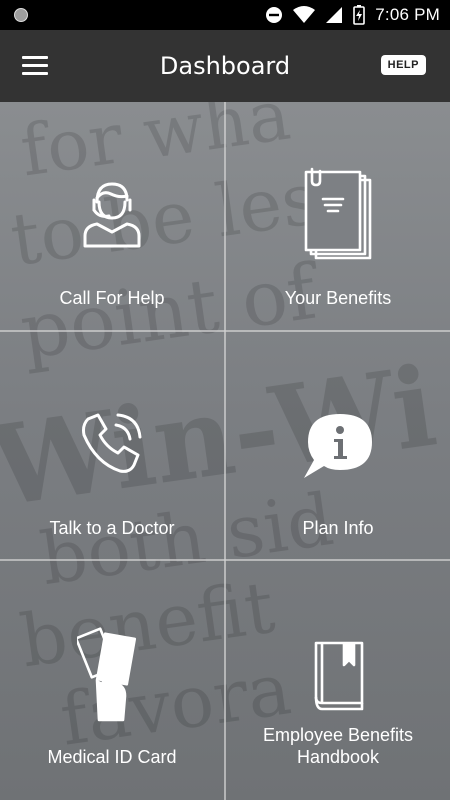  I want to click on tile-label: Medical ID Card, so click(112, 757).